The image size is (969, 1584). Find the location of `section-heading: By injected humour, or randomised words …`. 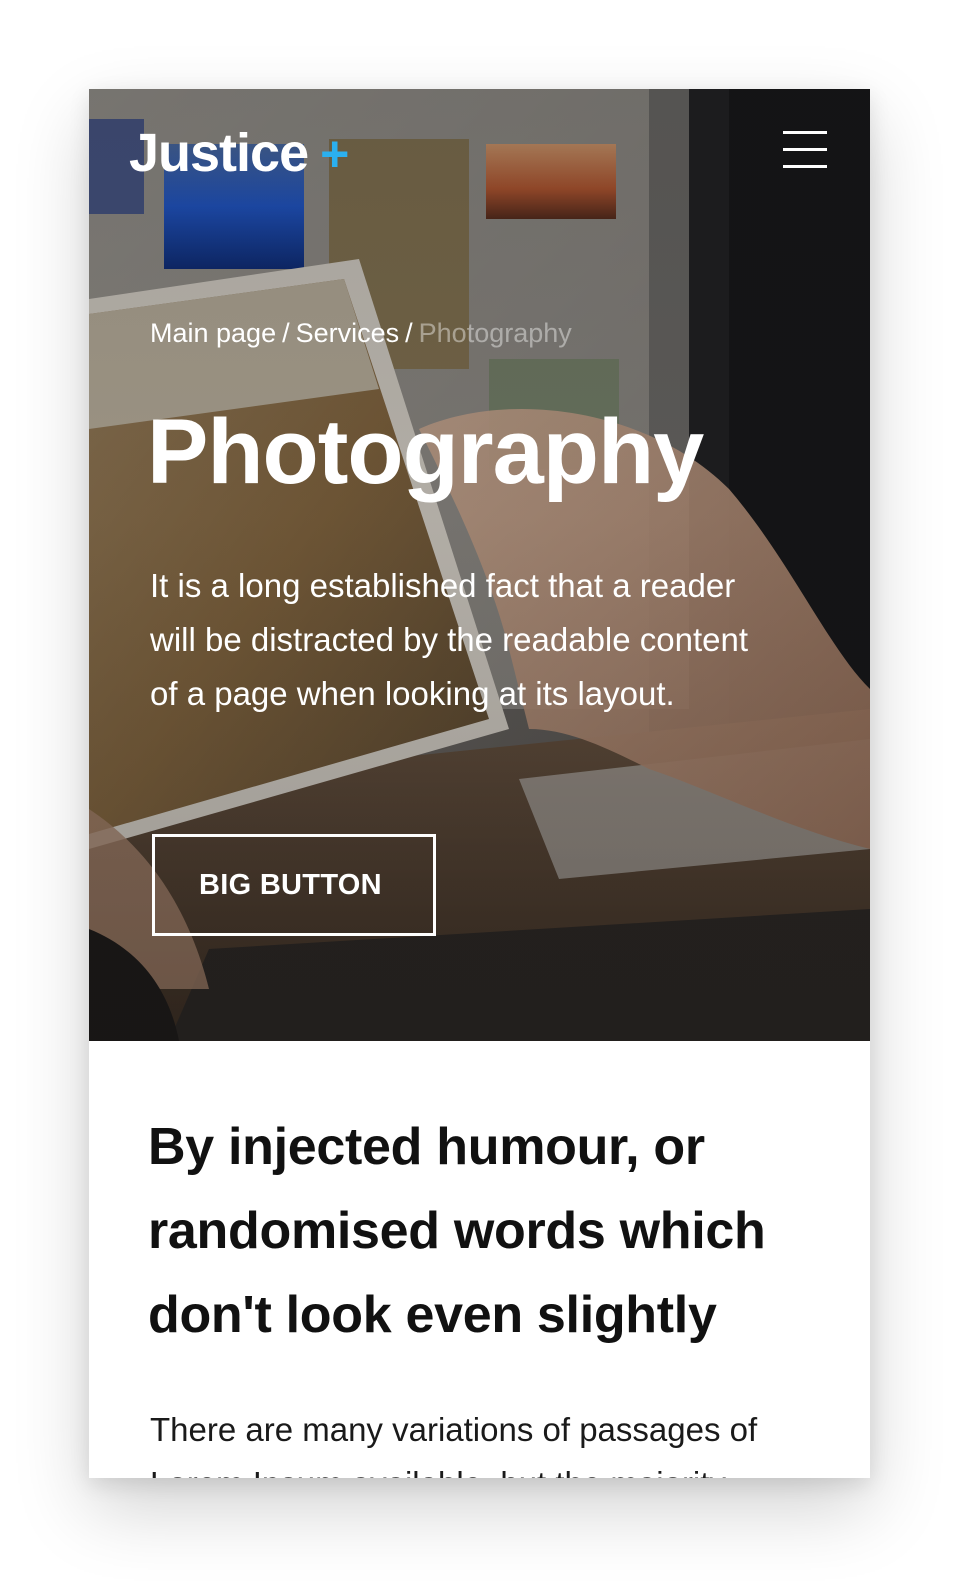

section-heading: By injected humour, or randomised words … is located at coordinates (457, 1231).